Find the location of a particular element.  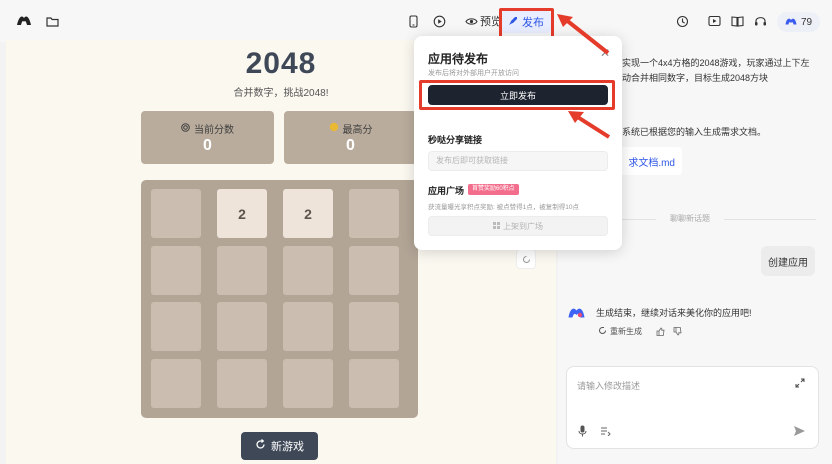

chat-intro-line1: 实现一个4x4方格的2048游戏，玩家通过上下左 is located at coordinates (716, 63).